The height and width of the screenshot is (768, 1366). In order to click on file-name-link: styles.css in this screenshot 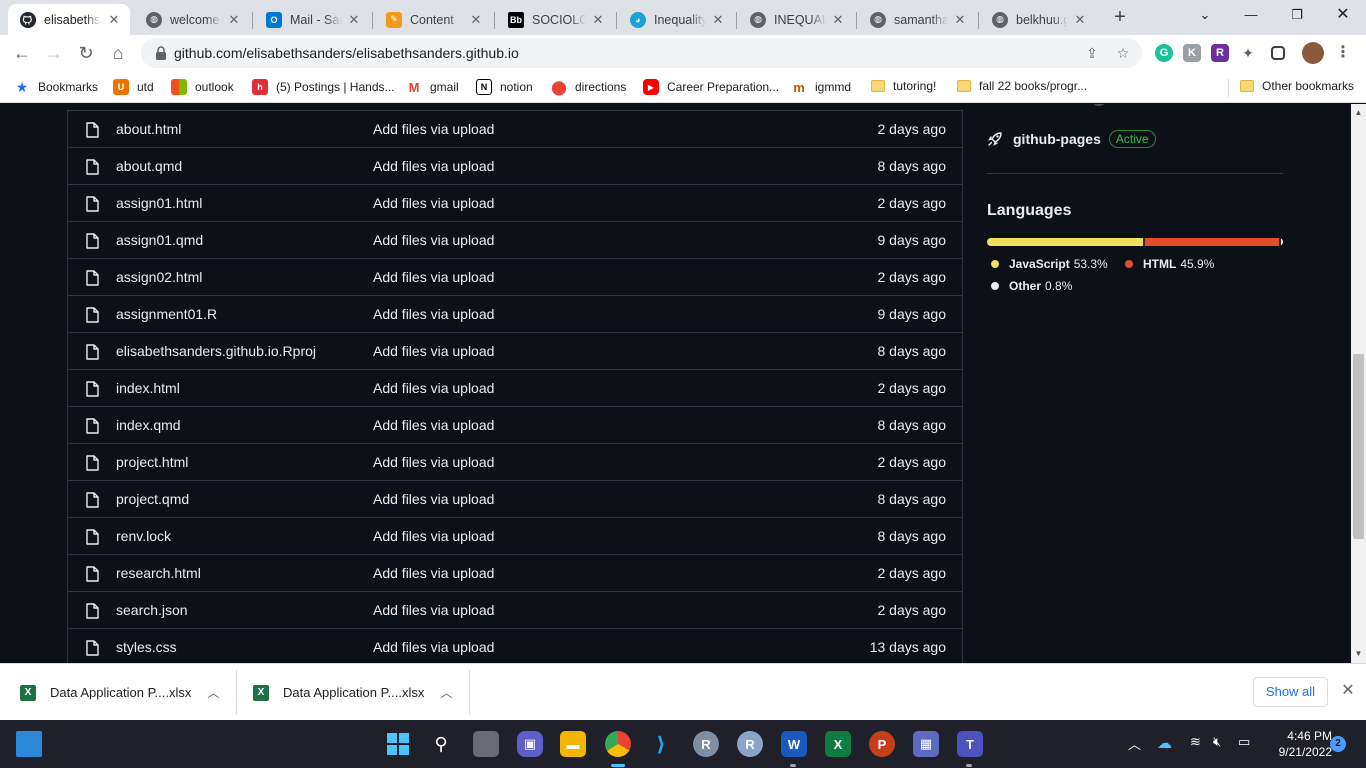, I will do `click(146, 647)`.